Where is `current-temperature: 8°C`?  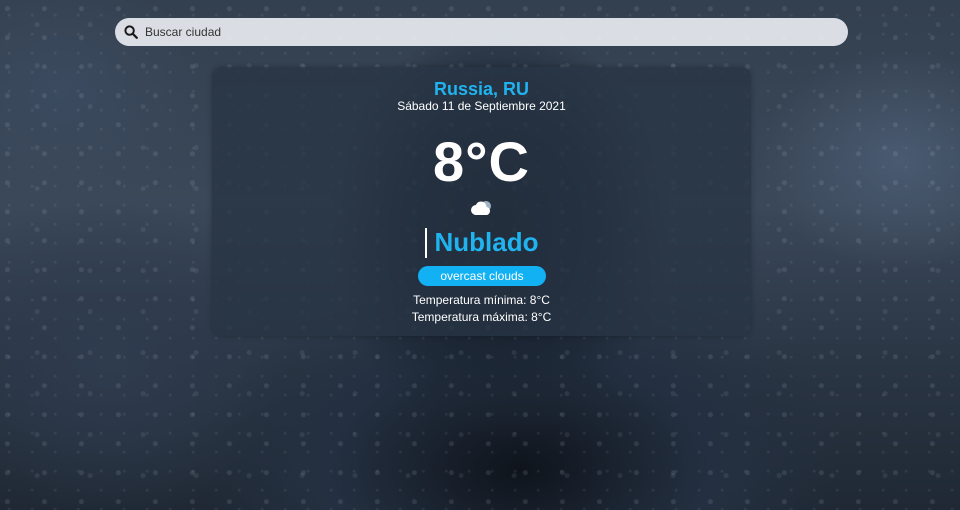
current-temperature: 8°C is located at coordinates (481, 161).